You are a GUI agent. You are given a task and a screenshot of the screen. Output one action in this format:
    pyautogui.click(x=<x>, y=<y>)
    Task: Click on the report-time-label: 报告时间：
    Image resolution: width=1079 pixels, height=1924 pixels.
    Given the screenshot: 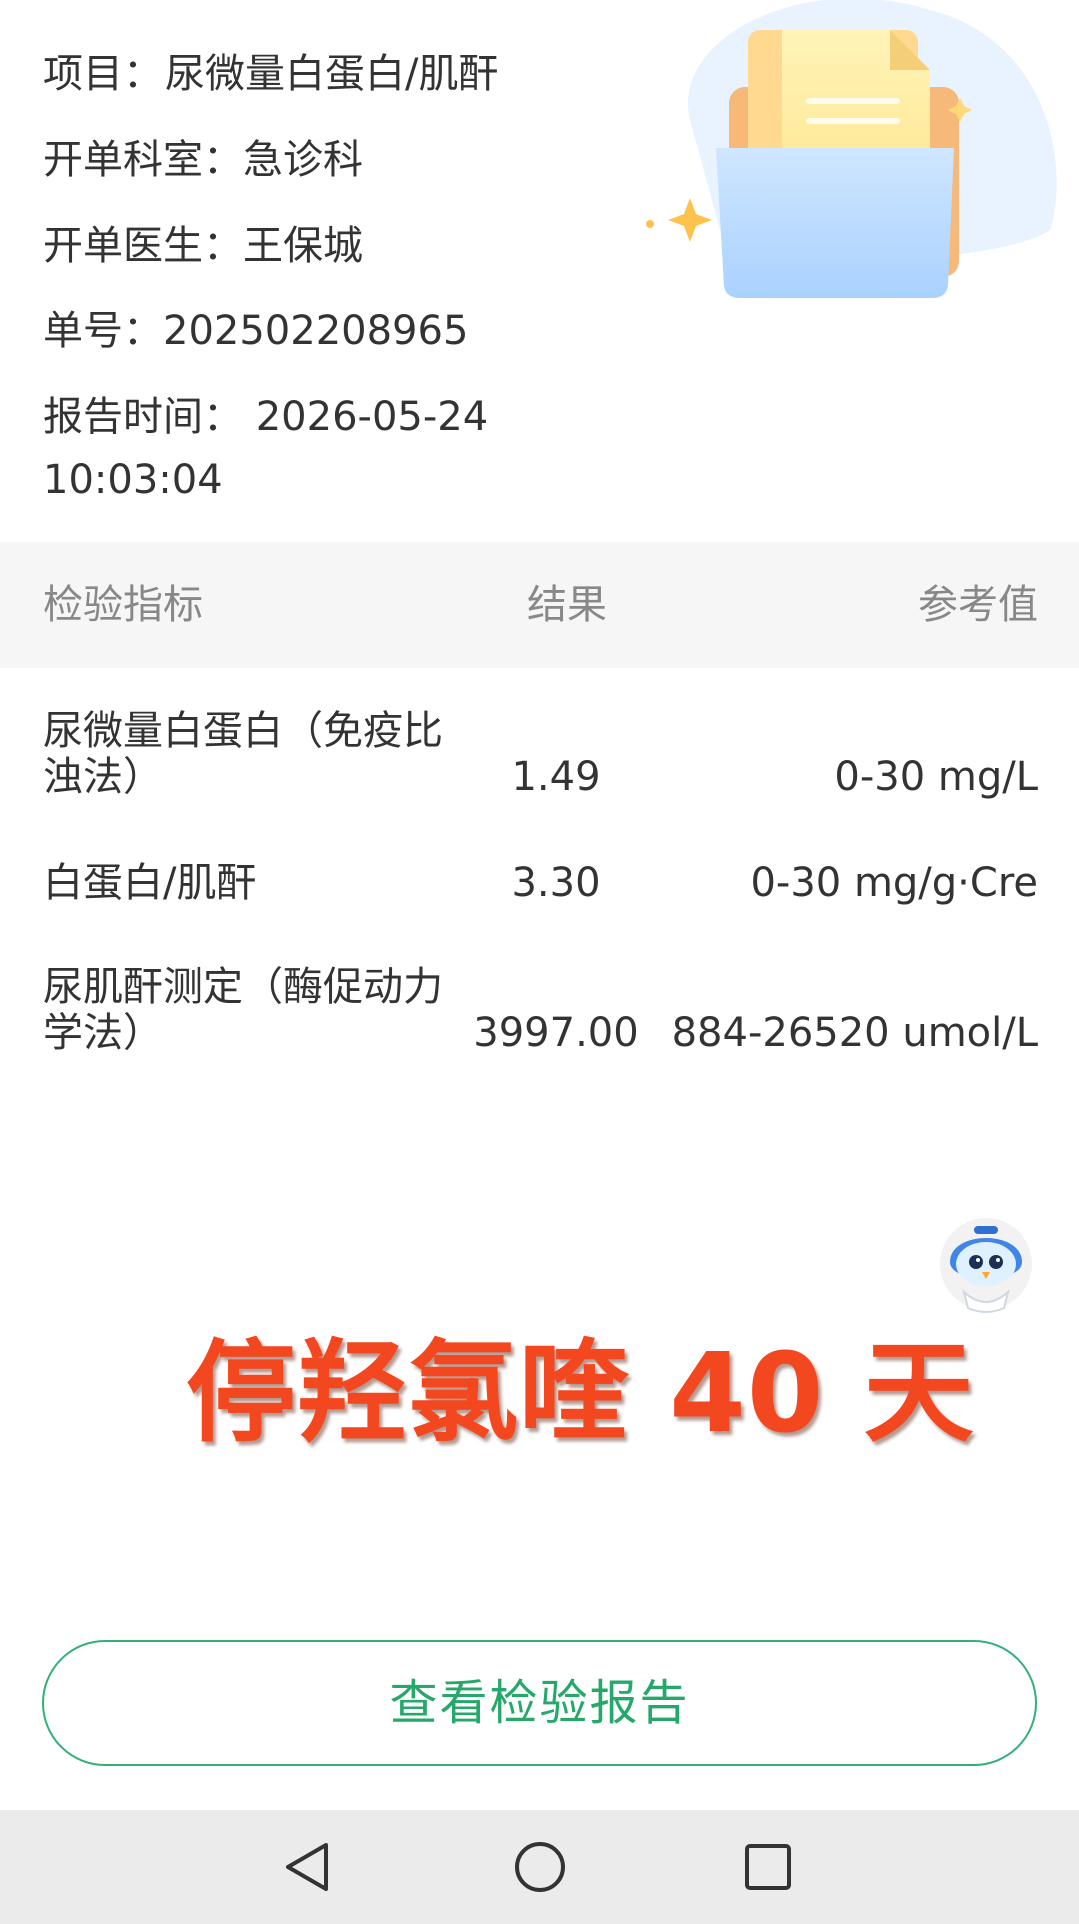 What is the action you would take?
    pyautogui.click(x=143, y=417)
    